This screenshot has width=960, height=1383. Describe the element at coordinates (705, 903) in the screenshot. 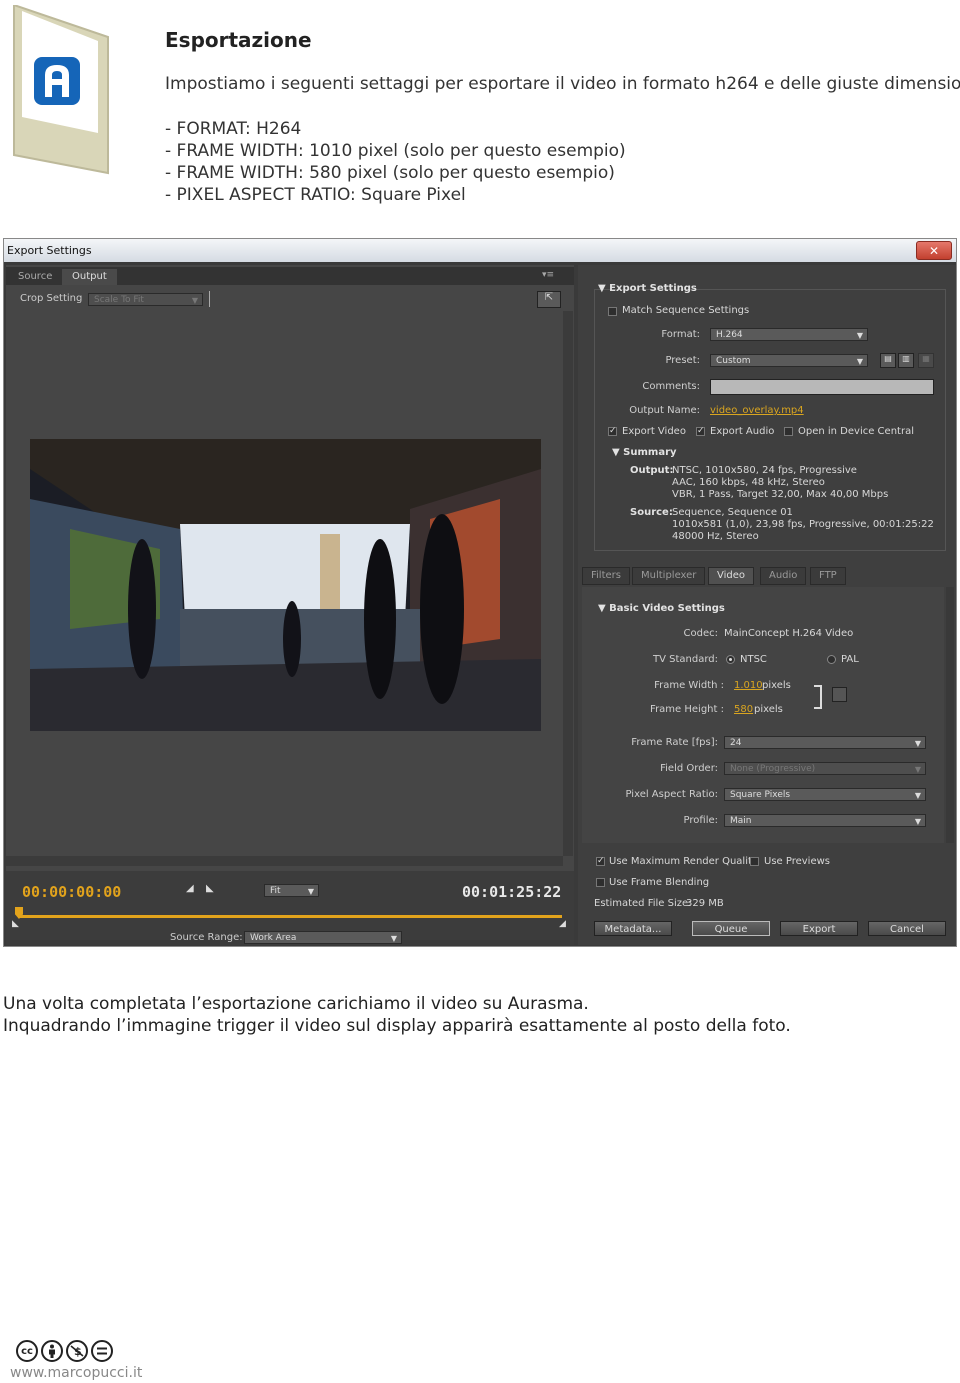

I see `file-size-value: 329 MB` at that location.